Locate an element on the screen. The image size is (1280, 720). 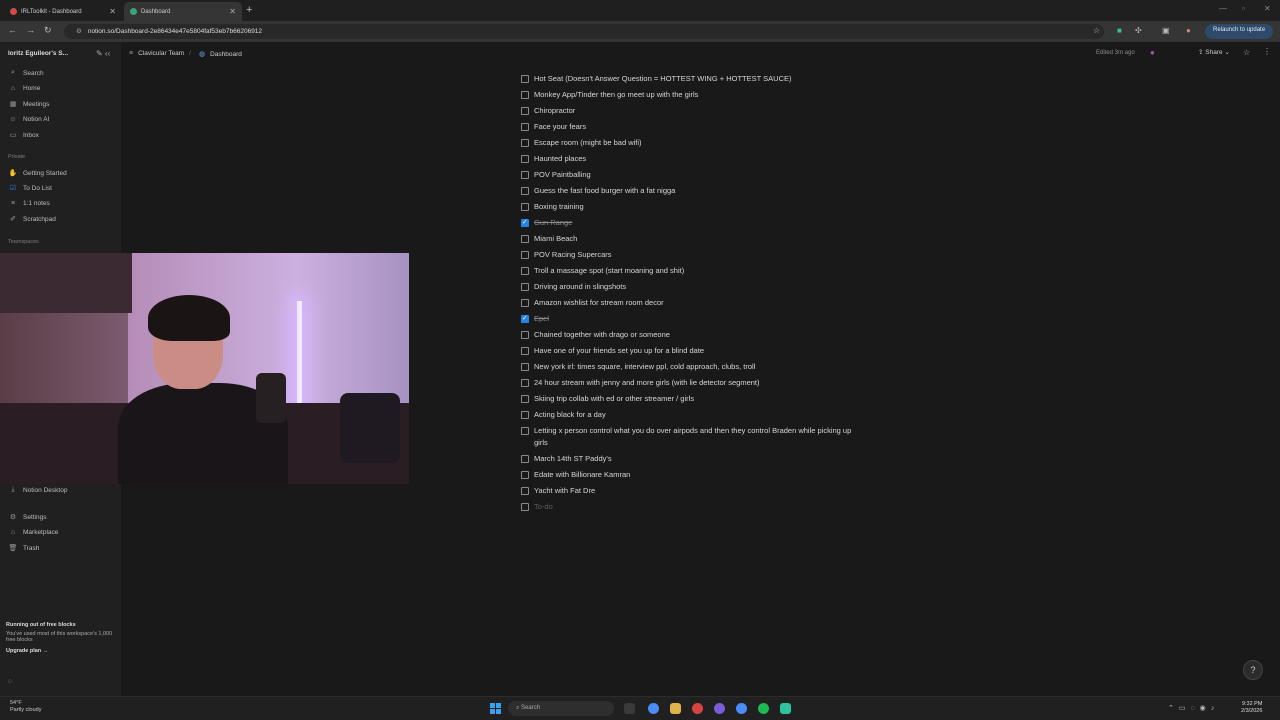
todo-label: Epel is located at coordinates (541, 319).